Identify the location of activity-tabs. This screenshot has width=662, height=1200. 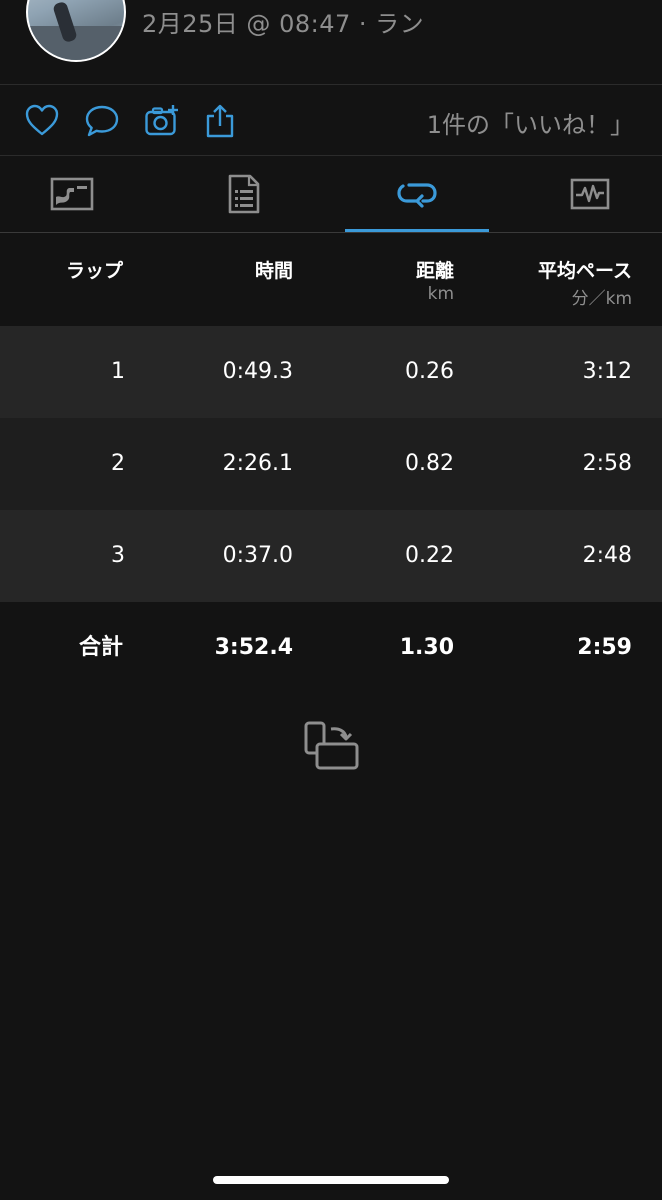
(331, 194).